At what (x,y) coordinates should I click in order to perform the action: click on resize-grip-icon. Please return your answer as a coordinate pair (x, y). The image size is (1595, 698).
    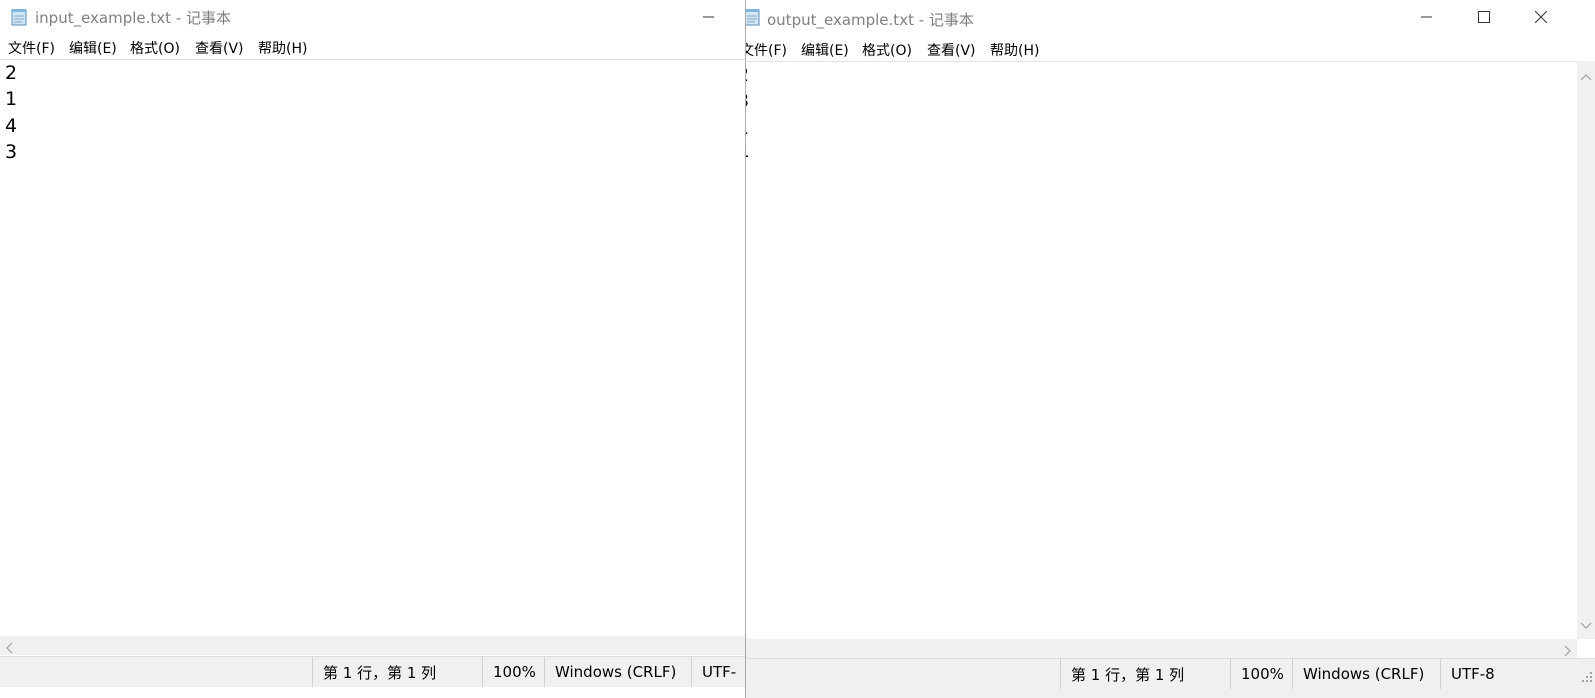
    Looking at the image, I should click on (1587, 677).